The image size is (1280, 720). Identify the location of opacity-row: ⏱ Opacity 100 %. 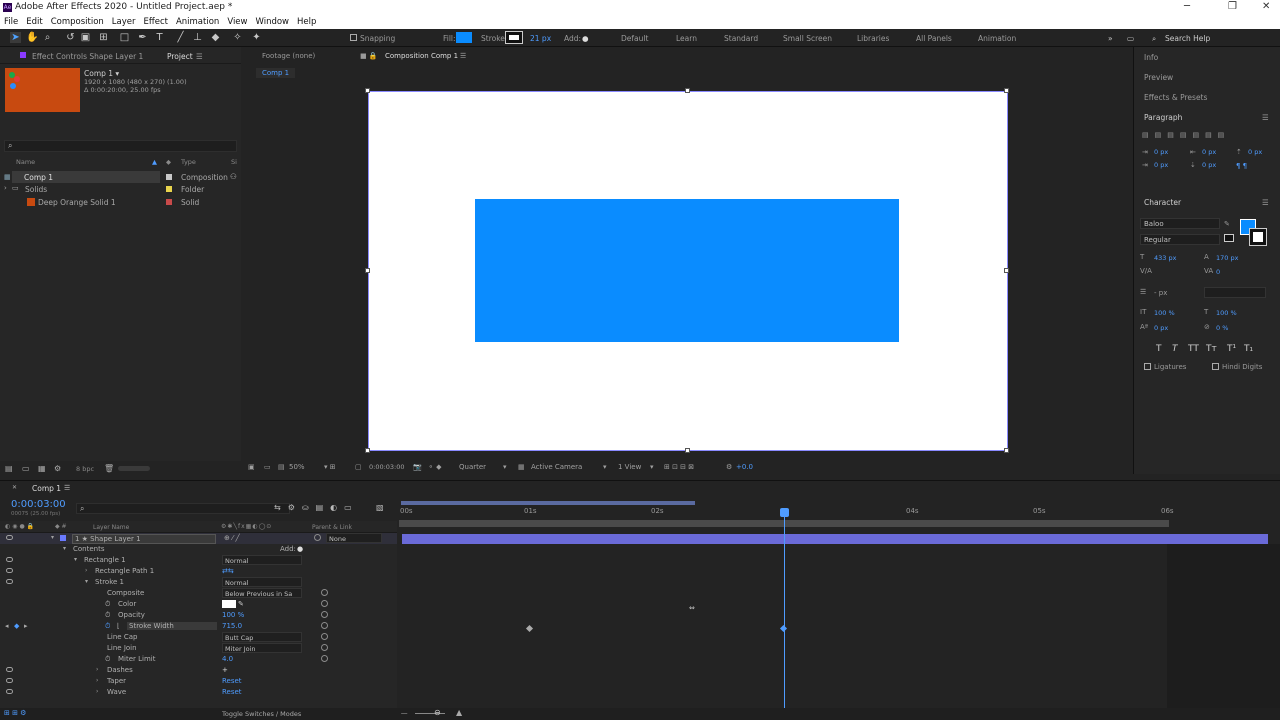
(198, 615).